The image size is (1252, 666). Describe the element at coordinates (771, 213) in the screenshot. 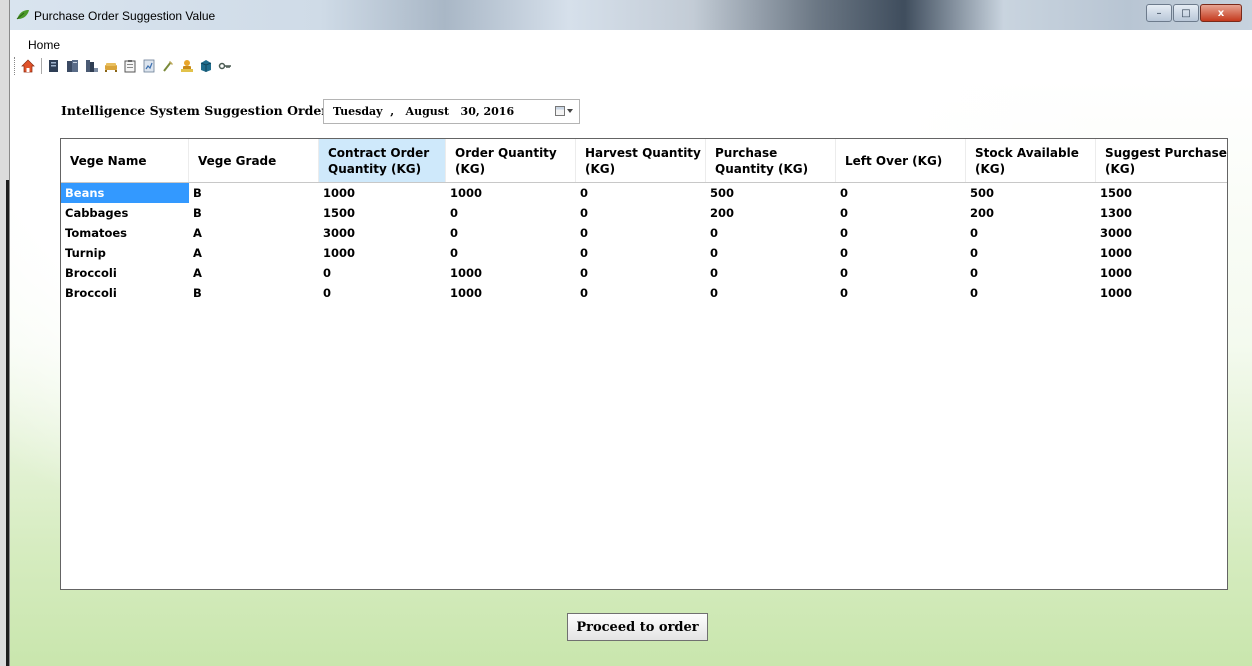

I see `cell-purchase-quantity: 200` at that location.